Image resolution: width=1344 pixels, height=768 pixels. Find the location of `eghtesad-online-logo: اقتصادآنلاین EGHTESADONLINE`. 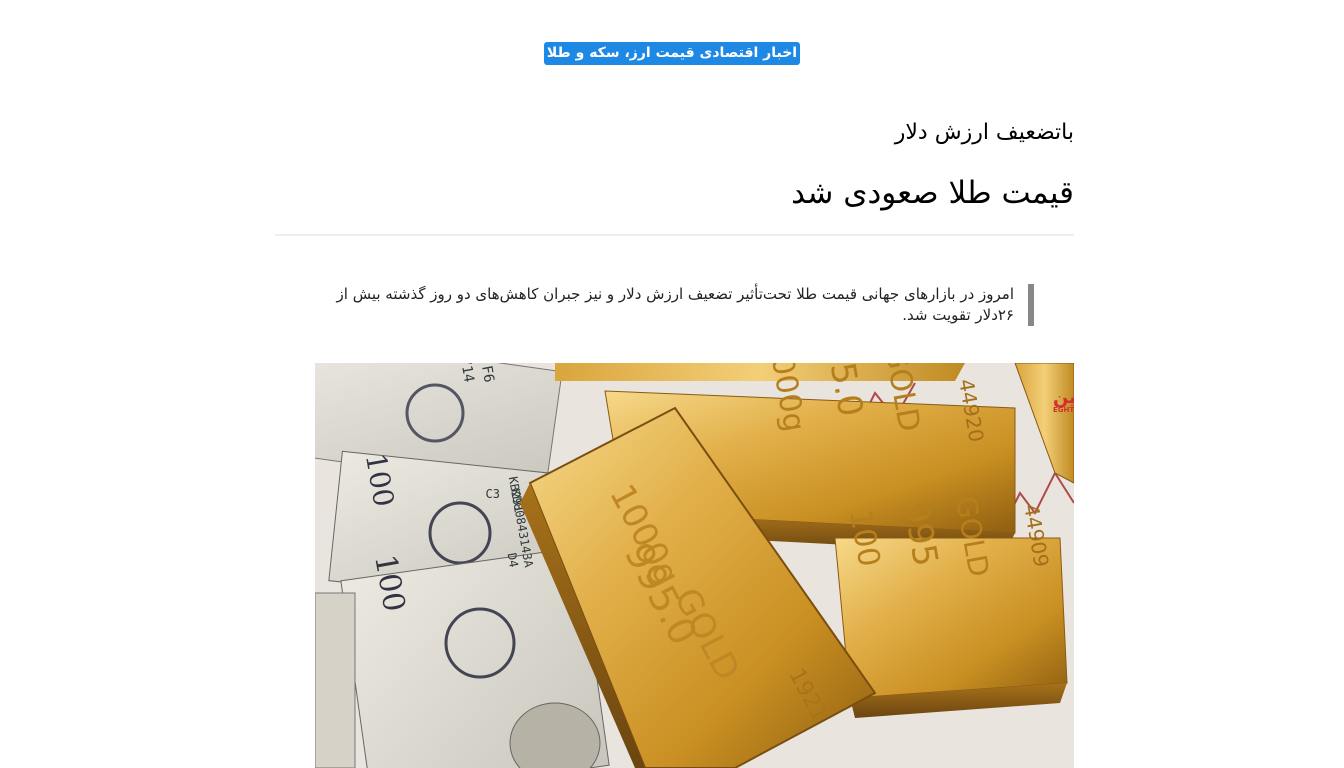

eghtesad-online-logo: اقتصادآنلاین EGHTESADONLINE is located at coordinates (1063, 399).